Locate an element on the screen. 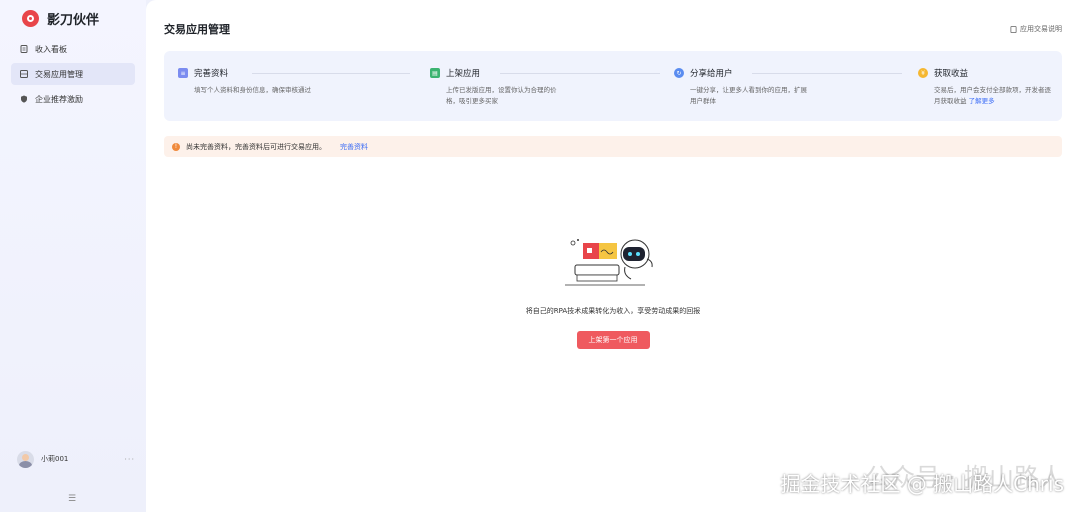 Image resolution: width=1080 pixels, height=512 pixels. page-title: 交易应用管理 is located at coordinates (197, 29).